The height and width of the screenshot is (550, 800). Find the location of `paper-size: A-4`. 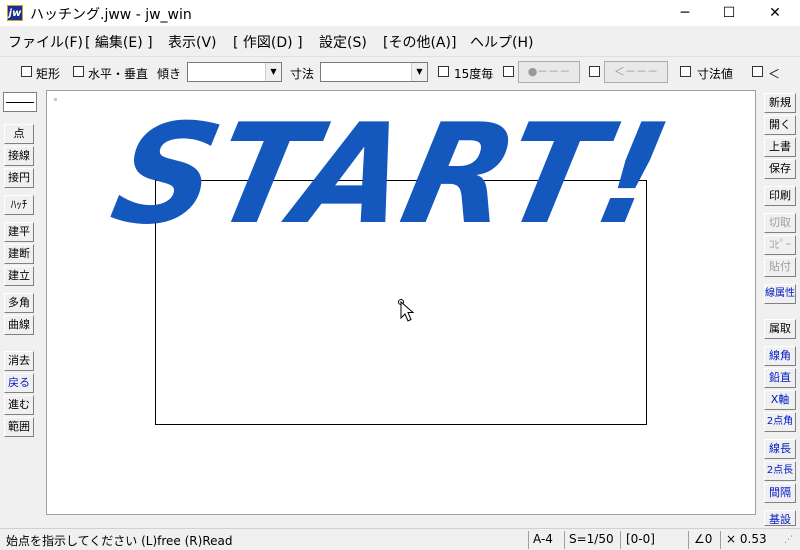

paper-size: A-4 is located at coordinates (543, 539).